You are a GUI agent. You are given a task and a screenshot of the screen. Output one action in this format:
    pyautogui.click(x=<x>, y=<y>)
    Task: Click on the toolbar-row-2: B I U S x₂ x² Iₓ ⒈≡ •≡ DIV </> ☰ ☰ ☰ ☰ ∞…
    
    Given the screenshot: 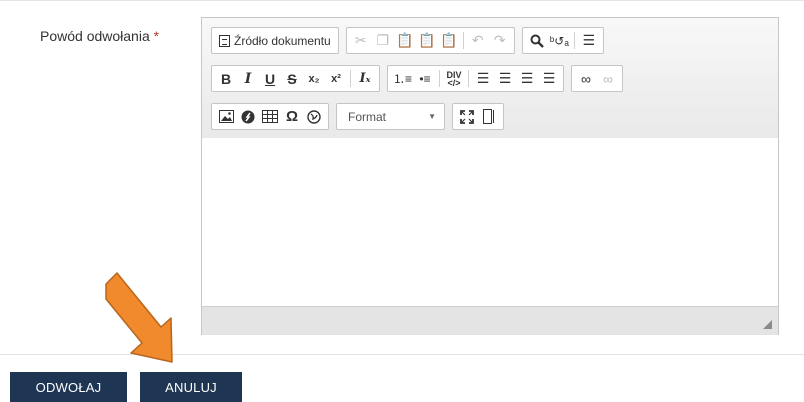 What is the action you would take?
    pyautogui.click(x=417, y=78)
    